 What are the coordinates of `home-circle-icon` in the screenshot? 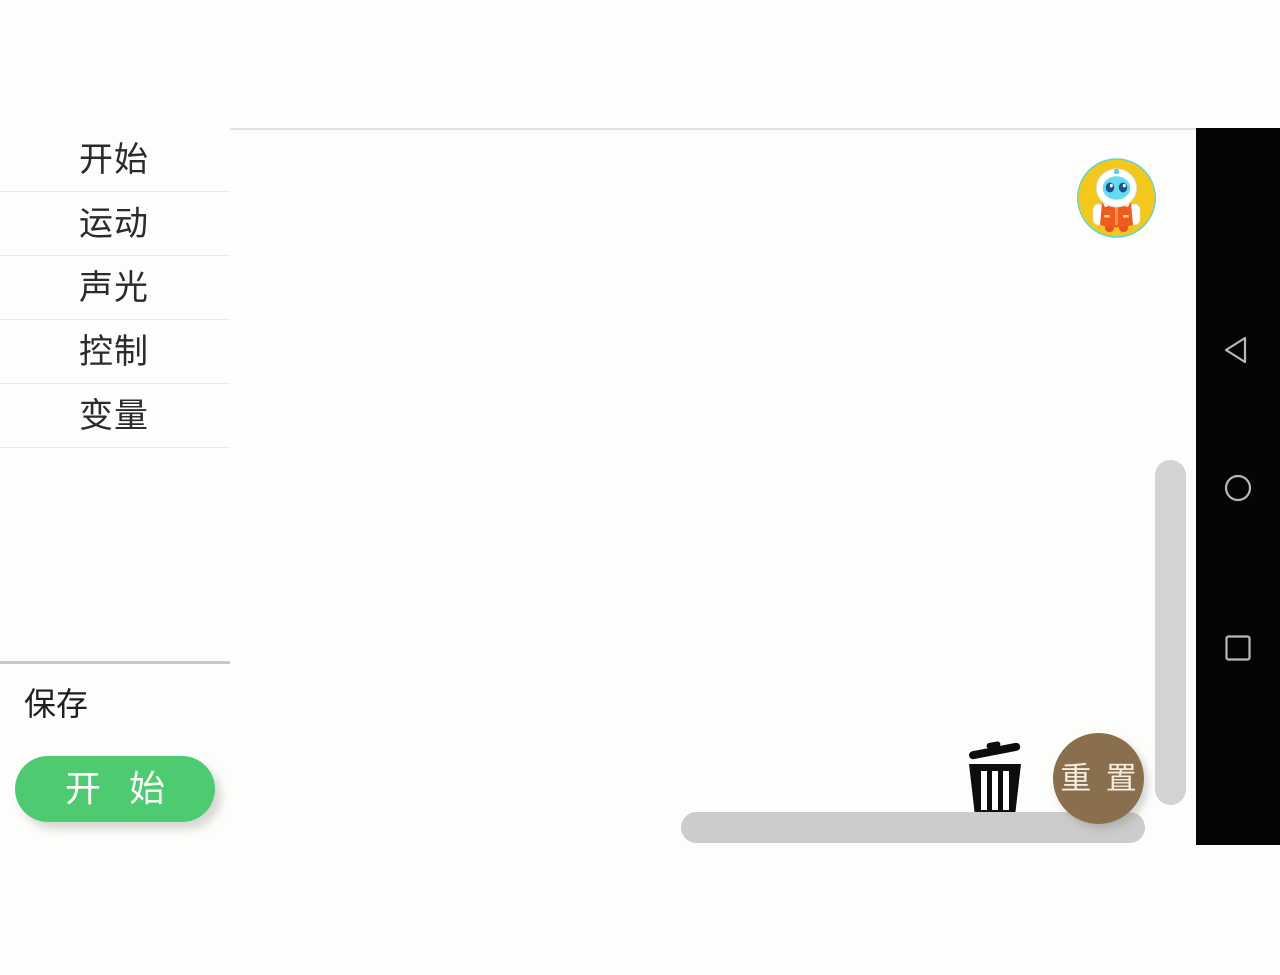 It's located at (1238, 488).